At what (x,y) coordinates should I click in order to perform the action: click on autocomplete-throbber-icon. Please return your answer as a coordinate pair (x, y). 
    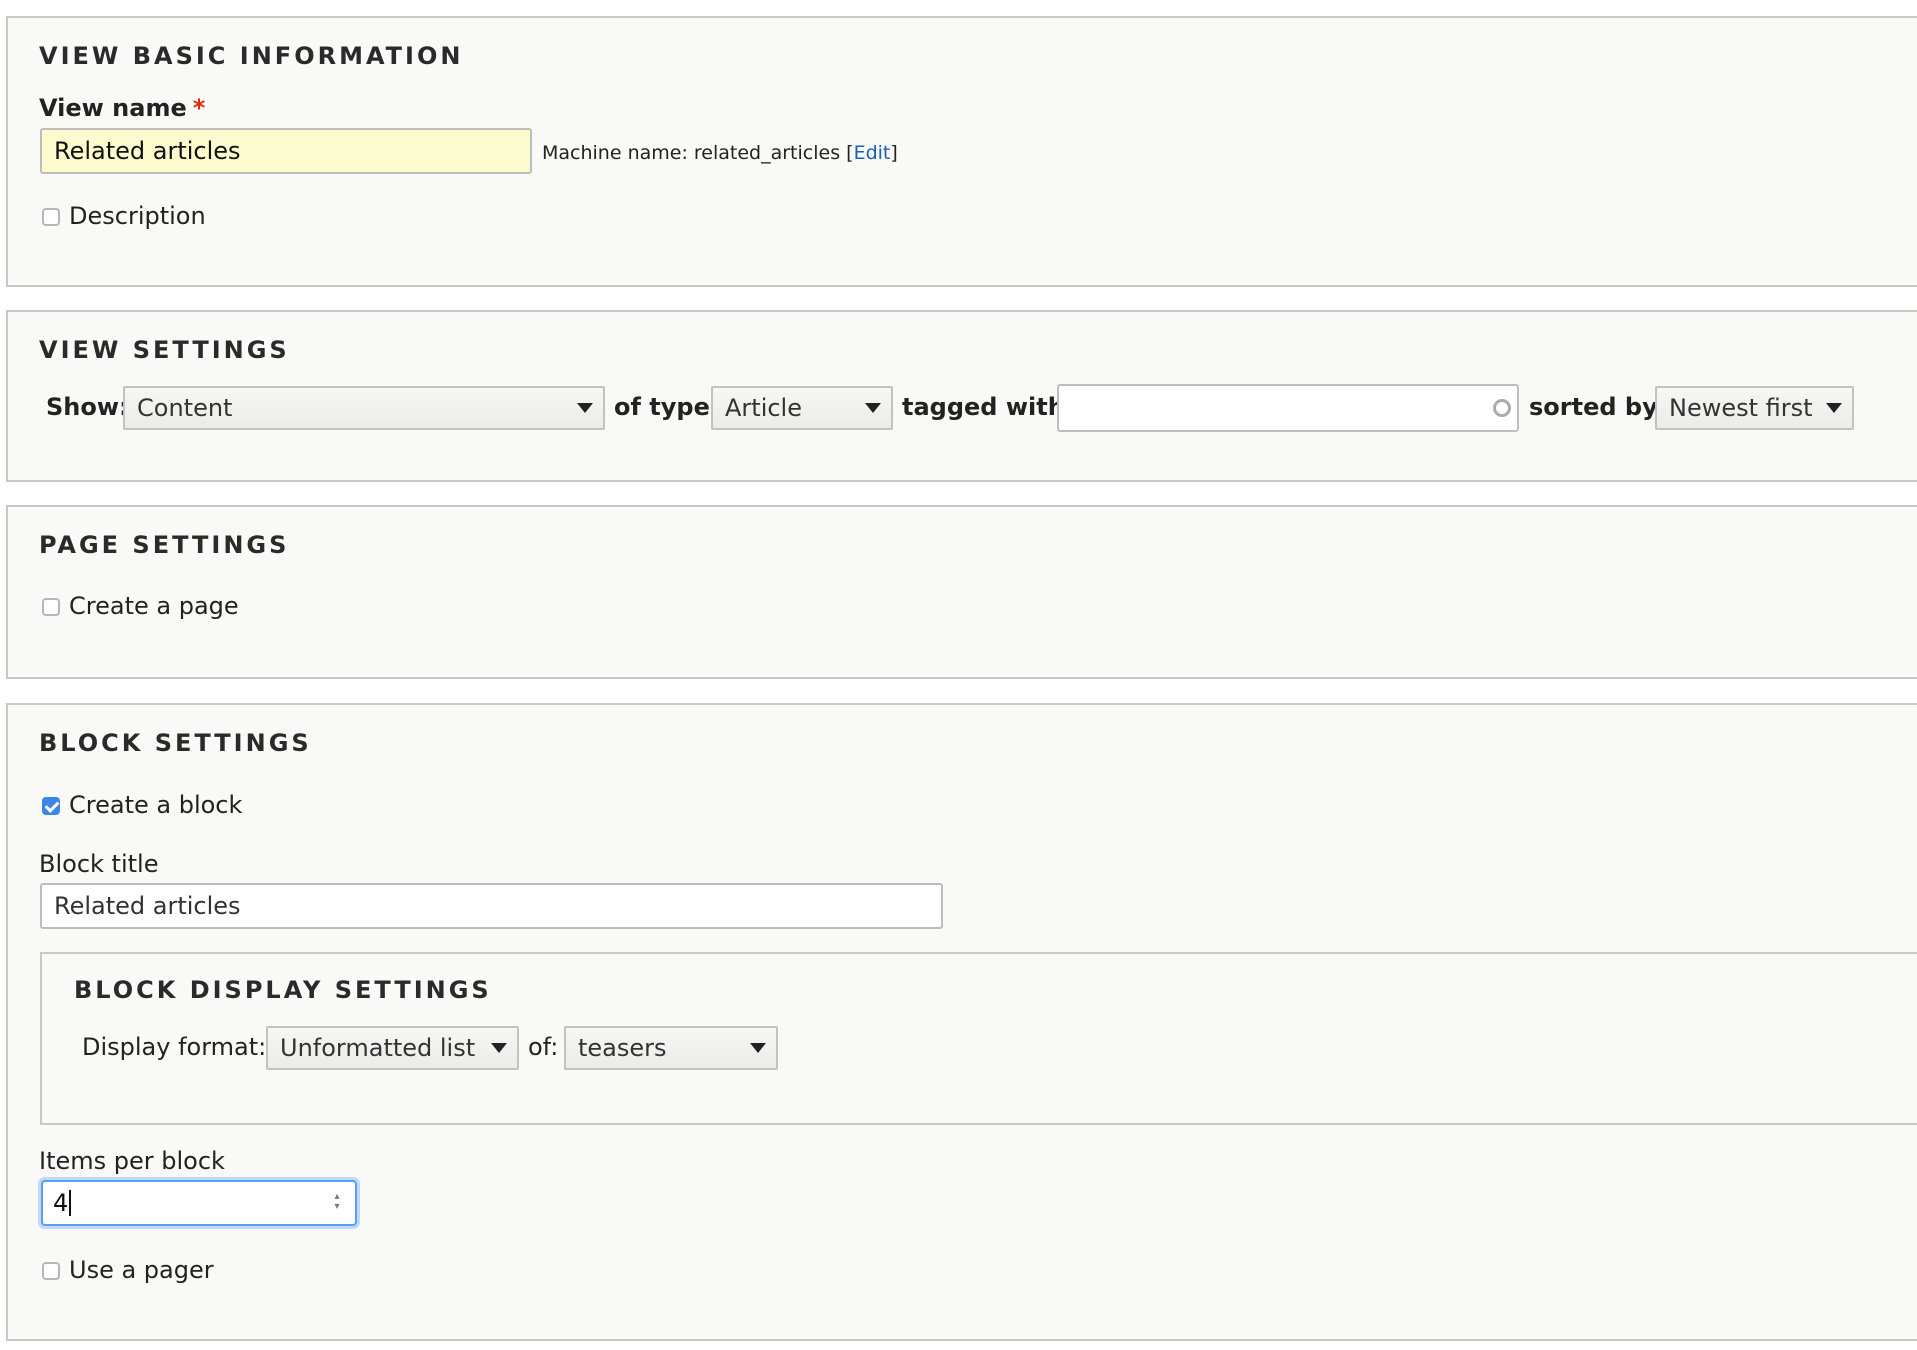
    Looking at the image, I should click on (1502, 408).